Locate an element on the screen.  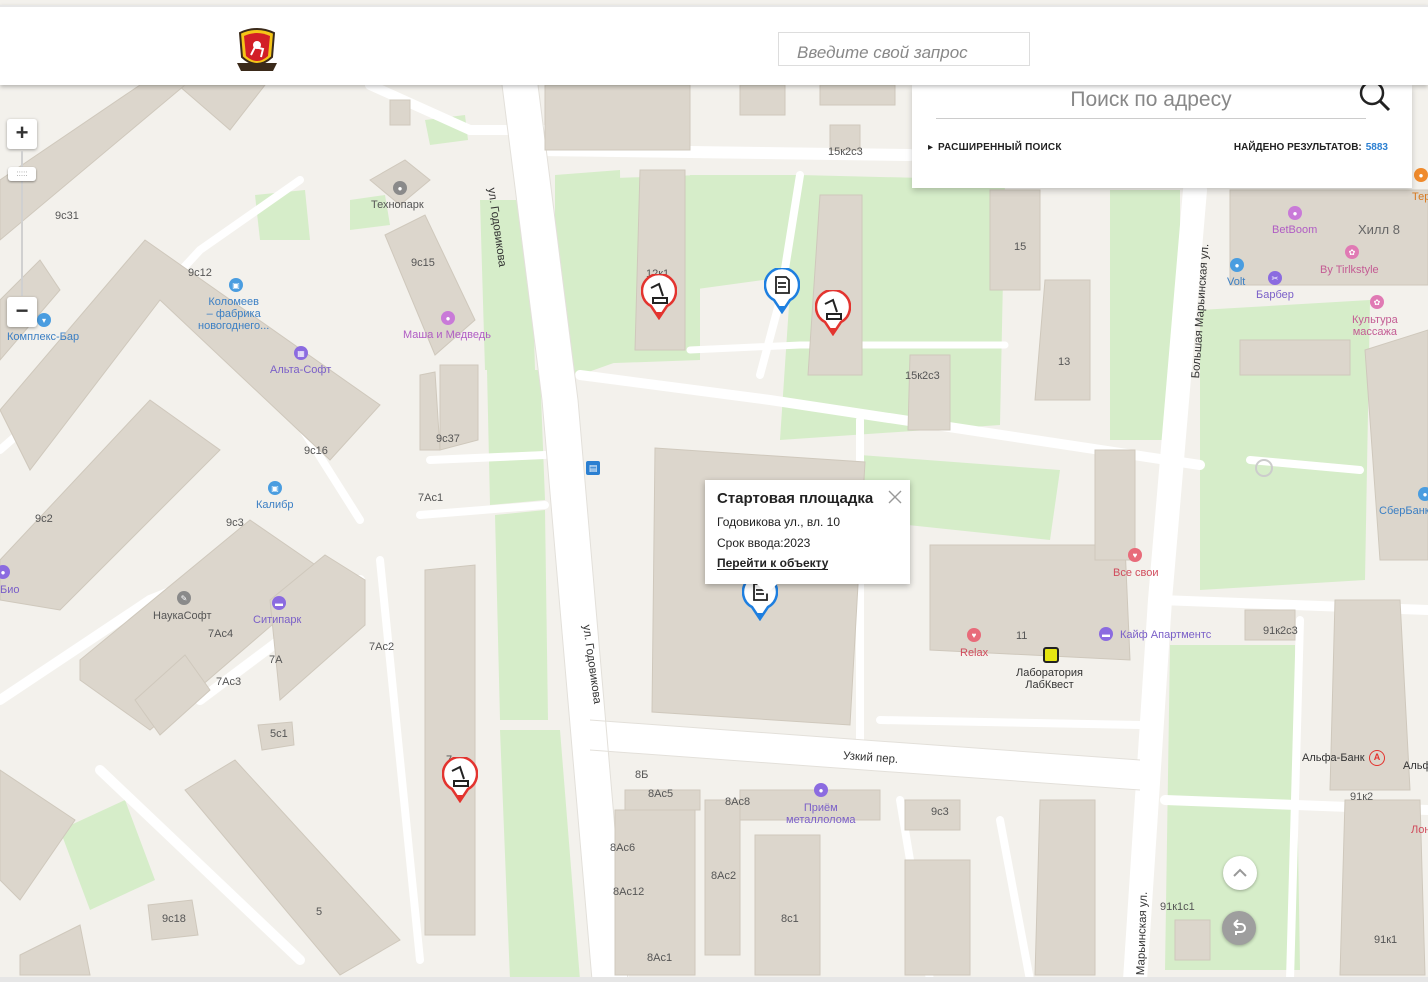
back-button is located at coordinates (1239, 928).